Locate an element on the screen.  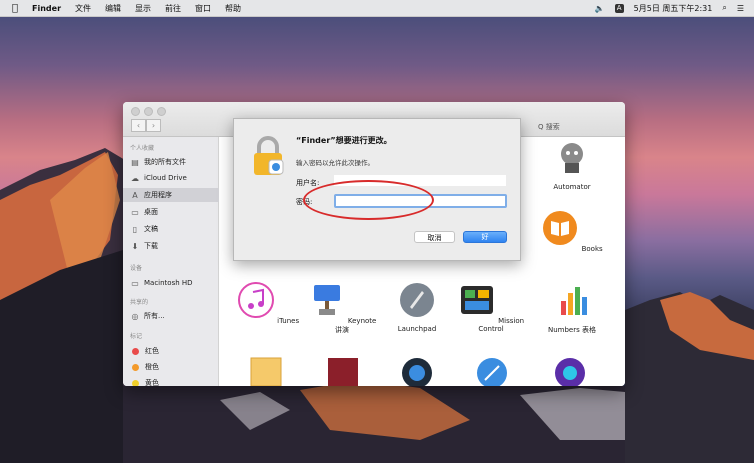
sidebar-item-label: 文稿 is located at coordinates (151, 229).